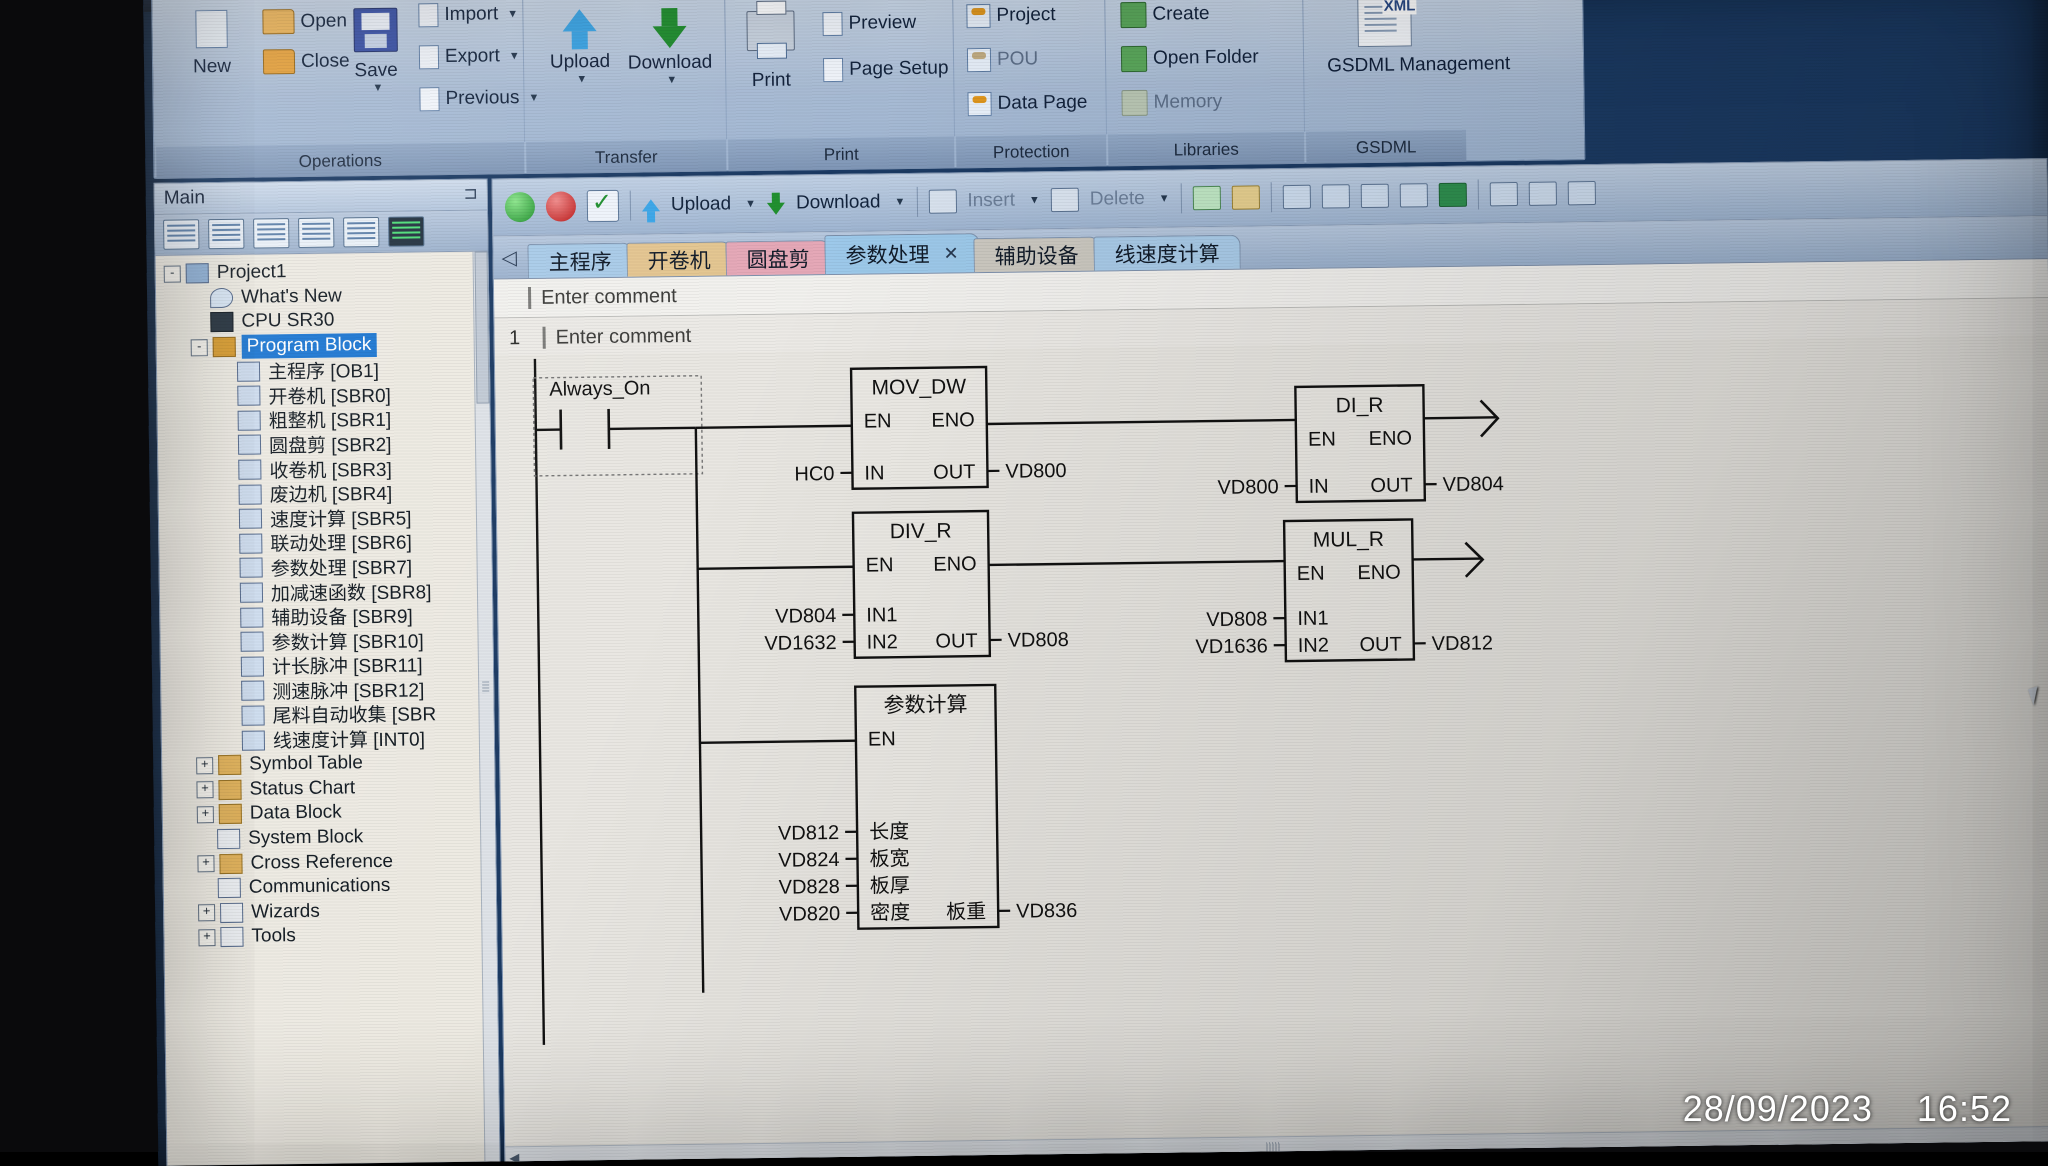 The height and width of the screenshot is (1166, 2048). I want to click on tab-close-icon: ✕, so click(950, 253).